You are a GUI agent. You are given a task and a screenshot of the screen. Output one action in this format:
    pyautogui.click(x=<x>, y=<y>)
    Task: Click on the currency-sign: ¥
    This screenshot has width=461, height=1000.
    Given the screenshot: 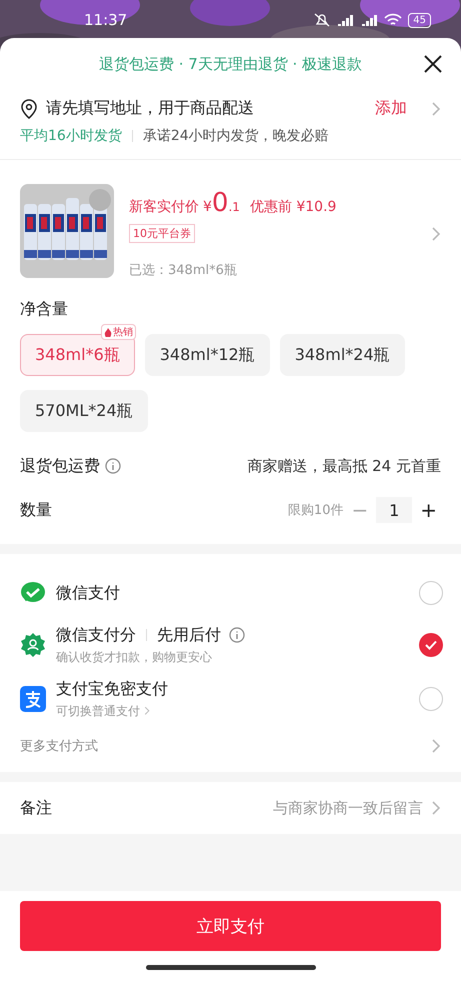 What is the action you would take?
    pyautogui.click(x=207, y=207)
    